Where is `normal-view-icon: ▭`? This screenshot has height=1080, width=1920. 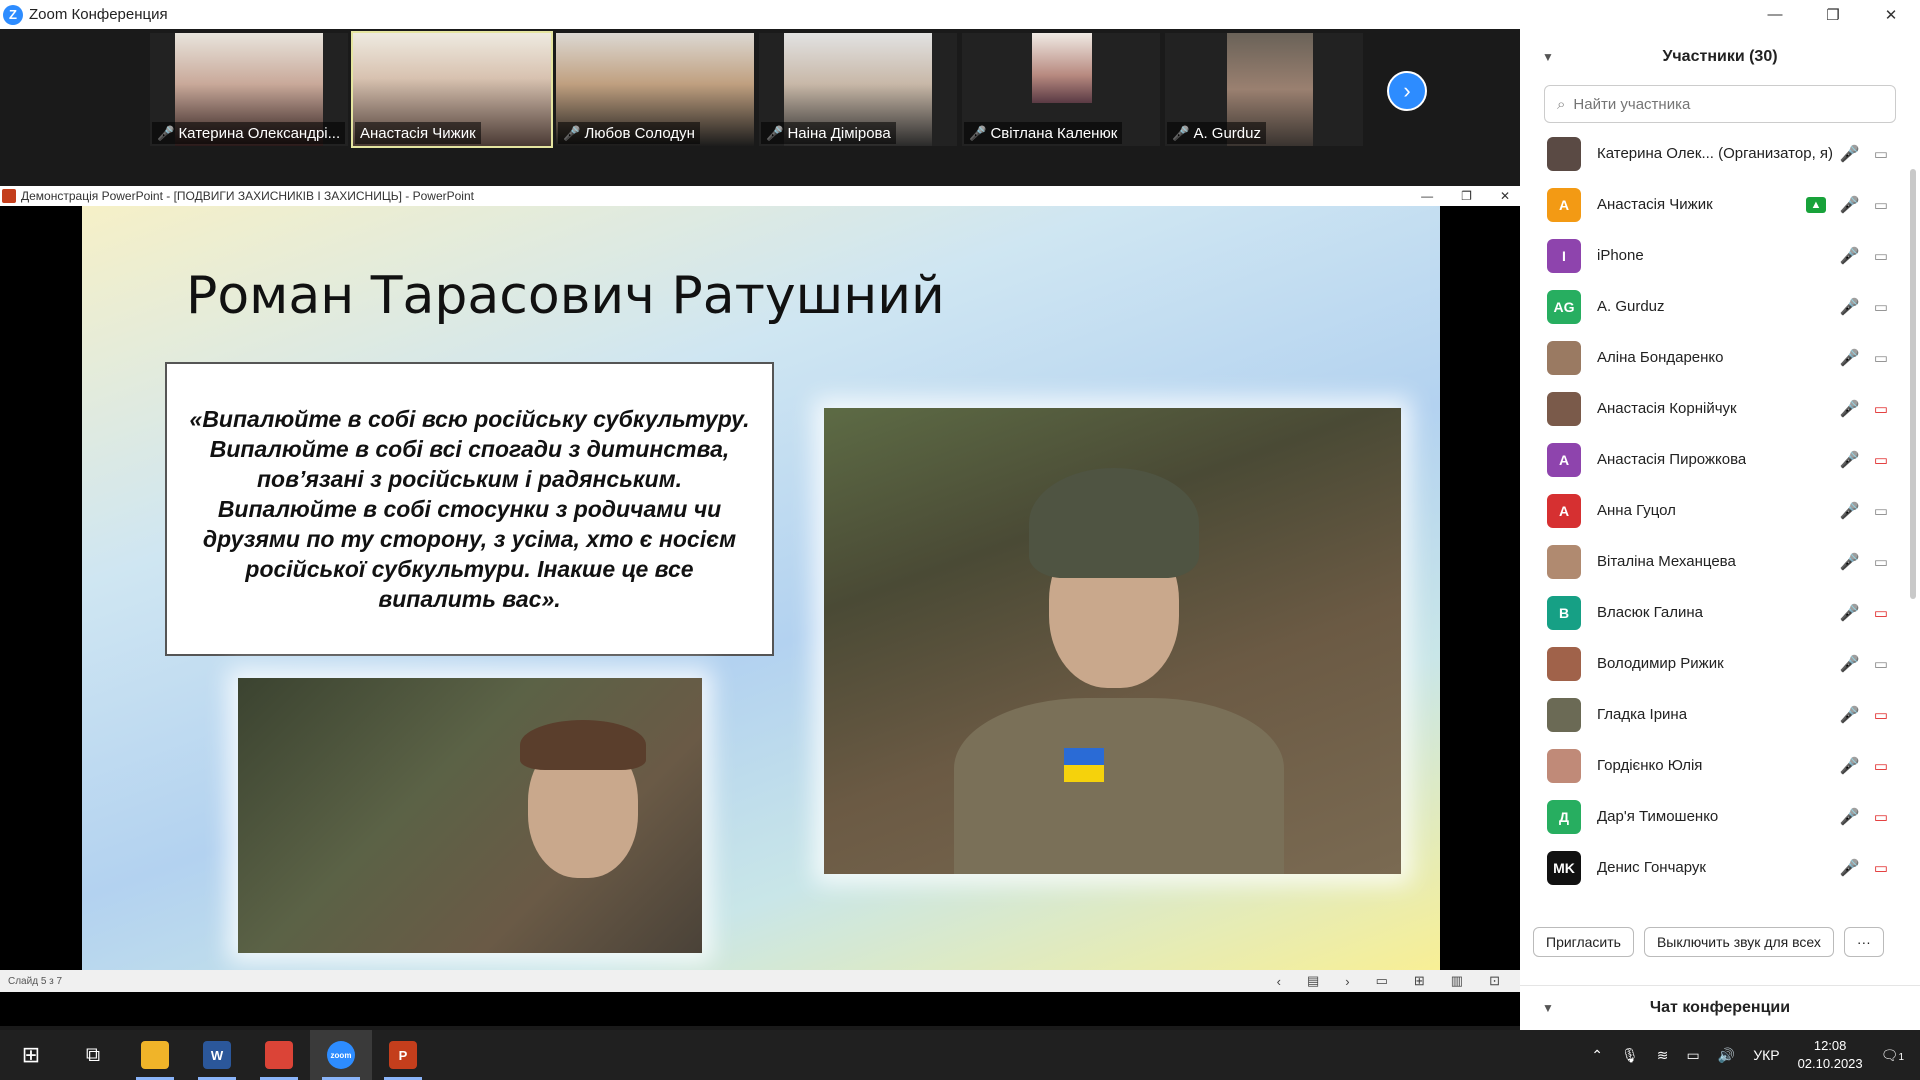
normal-view-icon: ▭ is located at coordinates (1382, 981).